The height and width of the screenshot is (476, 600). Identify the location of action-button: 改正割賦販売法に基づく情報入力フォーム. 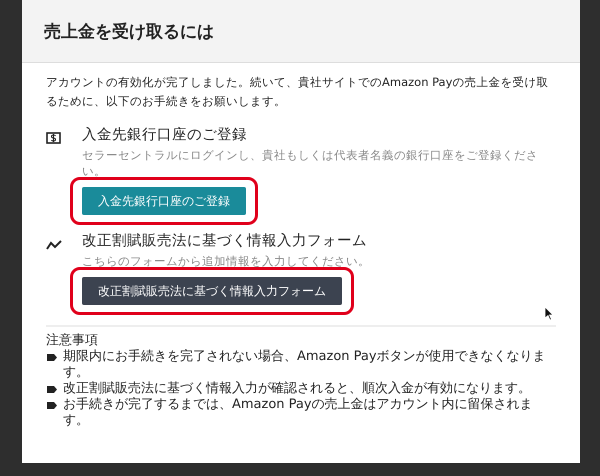
(212, 291).